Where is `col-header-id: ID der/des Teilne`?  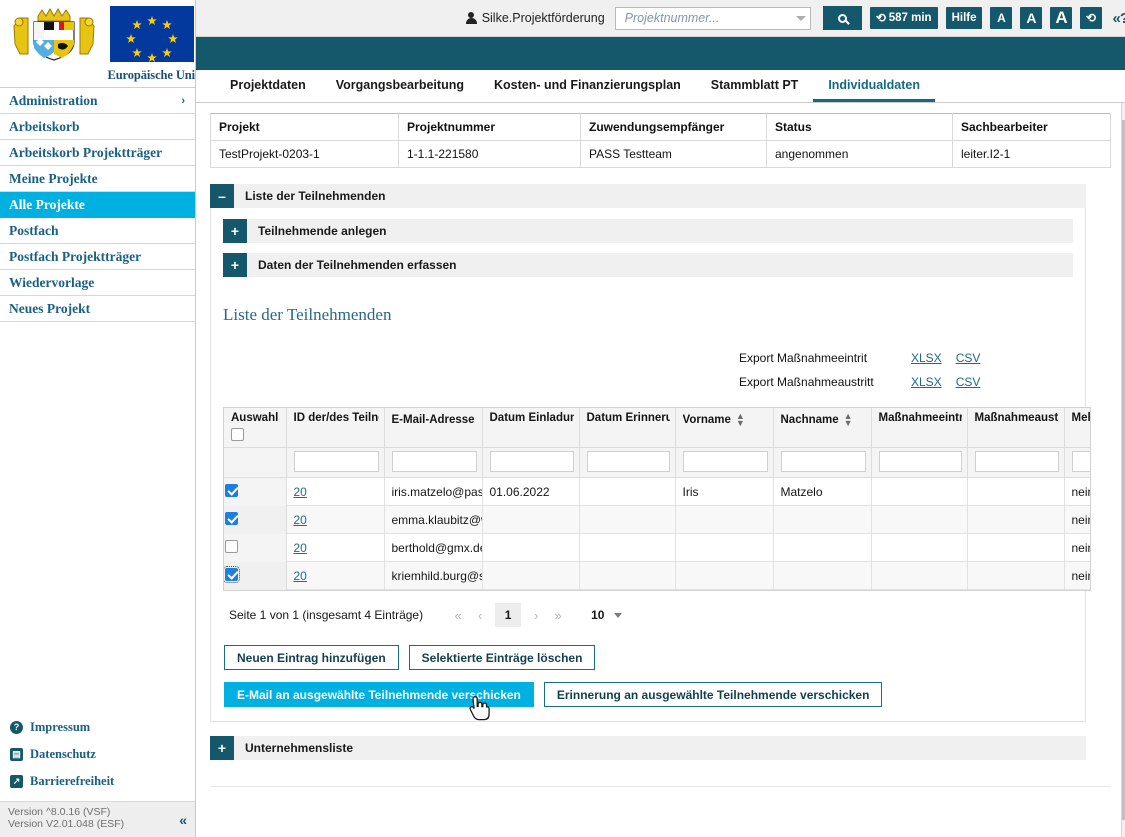
col-header-id: ID der/des Teilne is located at coordinates (335, 428).